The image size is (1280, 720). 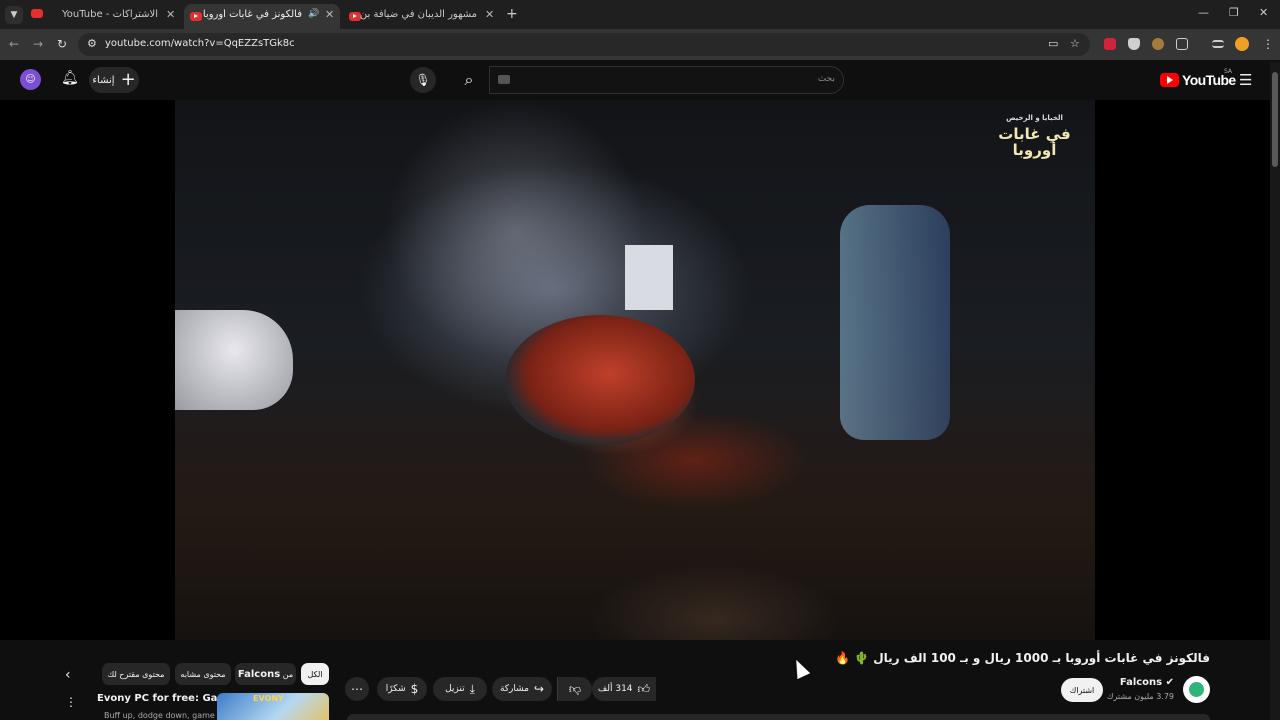 I want to click on dislike-button: 👎︎, so click(x=574, y=689).